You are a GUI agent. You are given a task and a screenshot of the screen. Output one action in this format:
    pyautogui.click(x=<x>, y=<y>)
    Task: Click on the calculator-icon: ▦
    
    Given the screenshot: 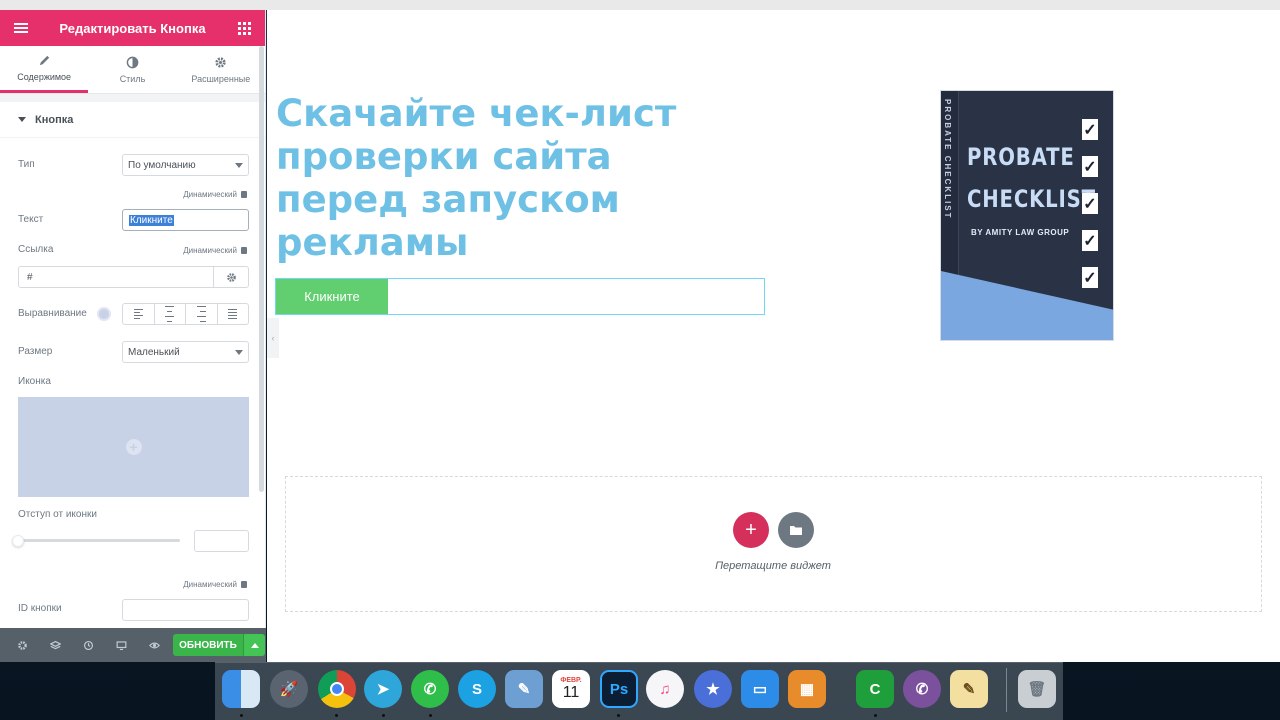 What is the action you would take?
    pyautogui.click(x=807, y=689)
    